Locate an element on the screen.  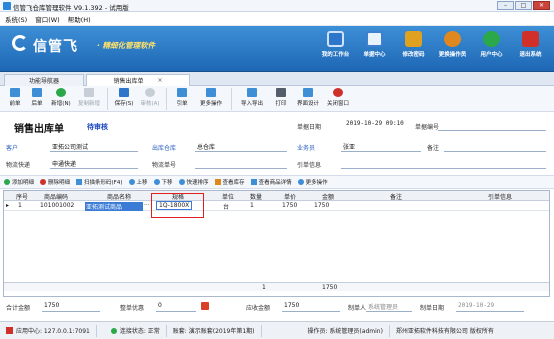
view-product-detail-button: 查看商品详情 is located at coordinates (271, 182).